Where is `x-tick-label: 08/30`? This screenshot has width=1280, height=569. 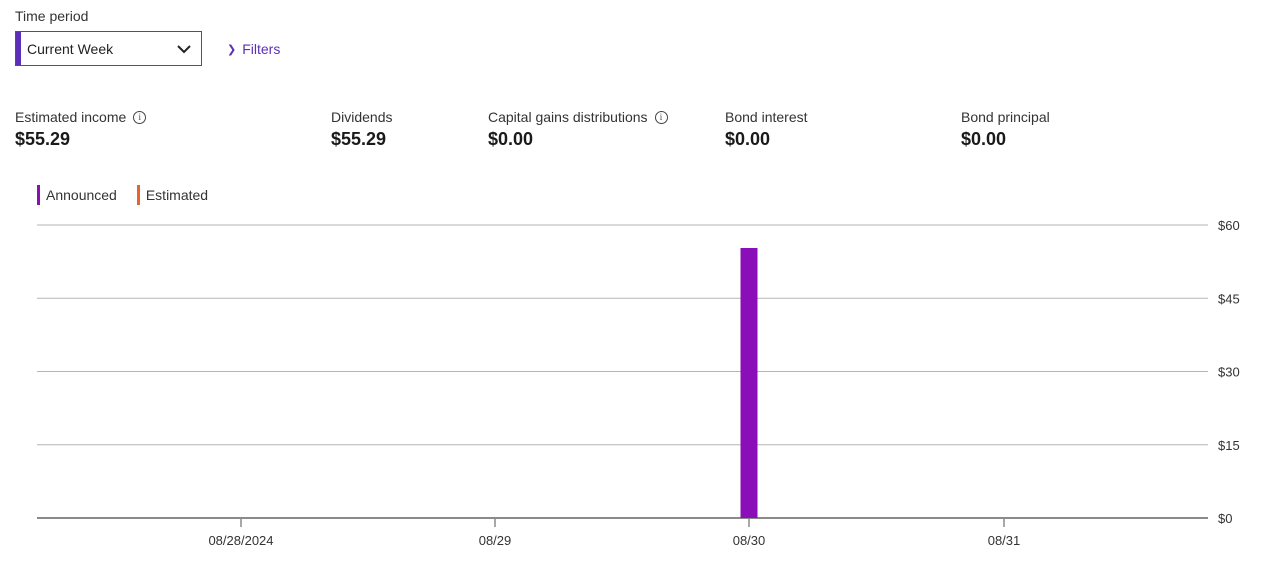
x-tick-label: 08/30 is located at coordinates (749, 540).